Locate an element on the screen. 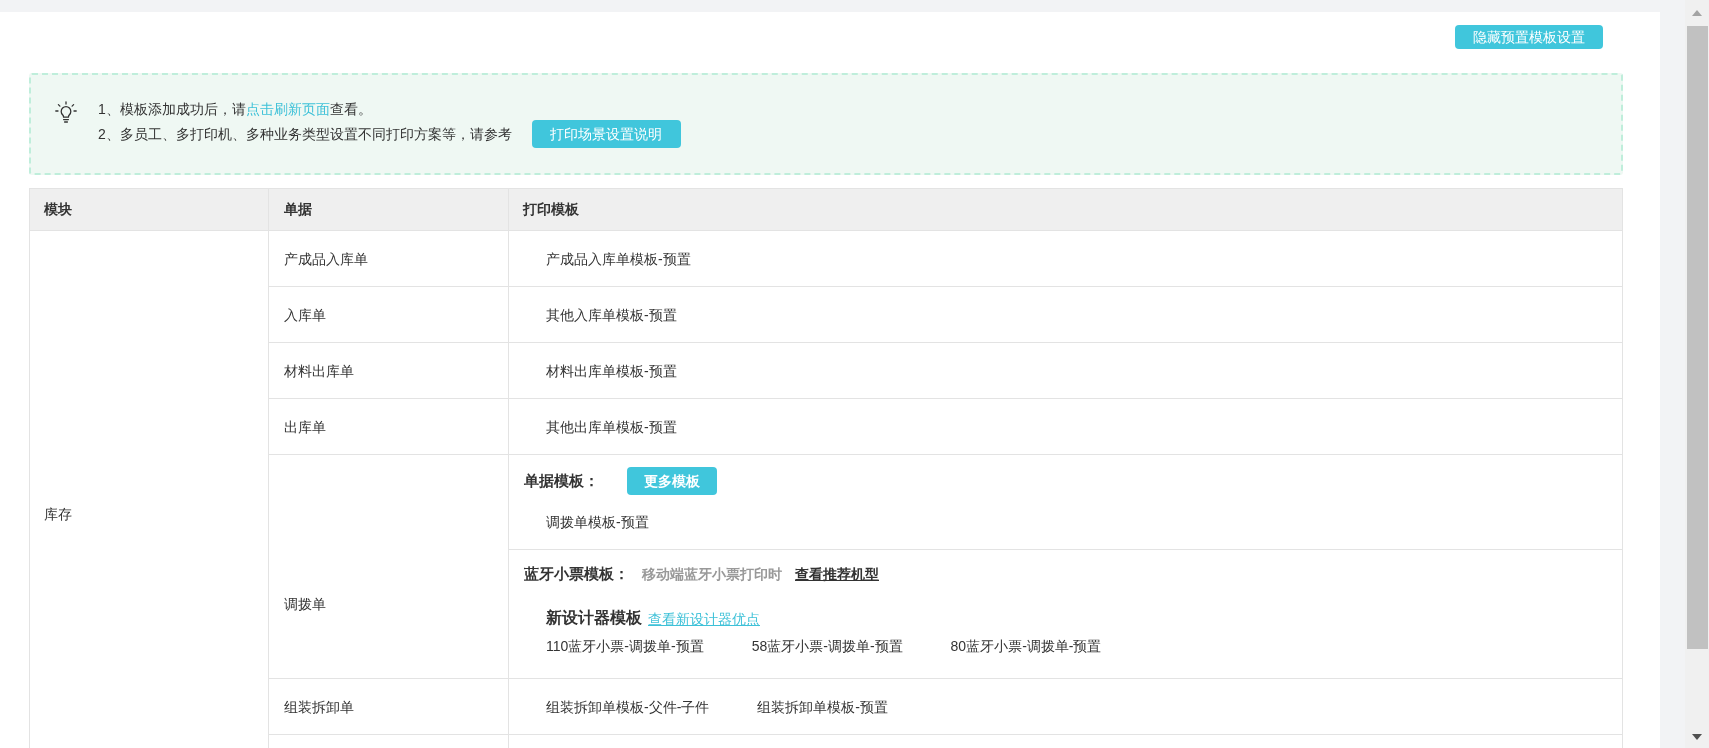 This screenshot has height=748, width=1709. document-name: 材料出库单 is located at coordinates (319, 371).